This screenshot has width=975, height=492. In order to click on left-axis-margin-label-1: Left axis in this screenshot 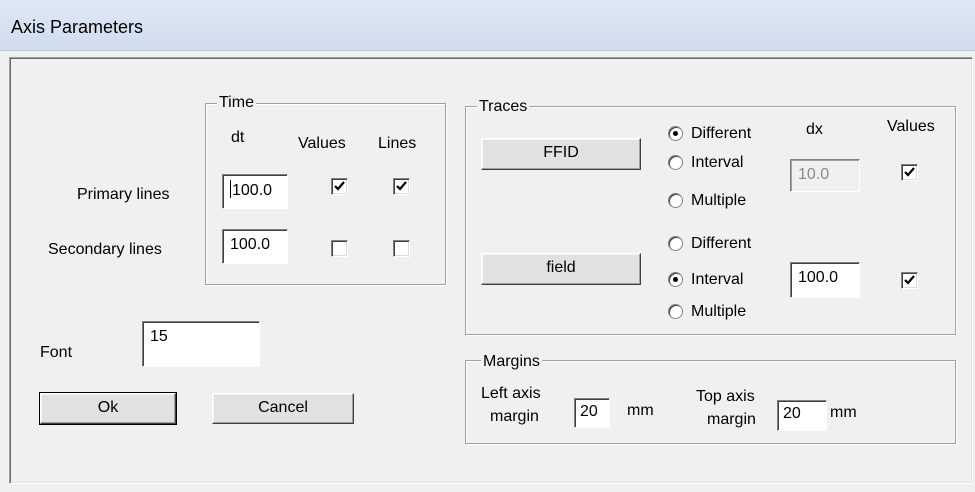, I will do `click(511, 393)`.